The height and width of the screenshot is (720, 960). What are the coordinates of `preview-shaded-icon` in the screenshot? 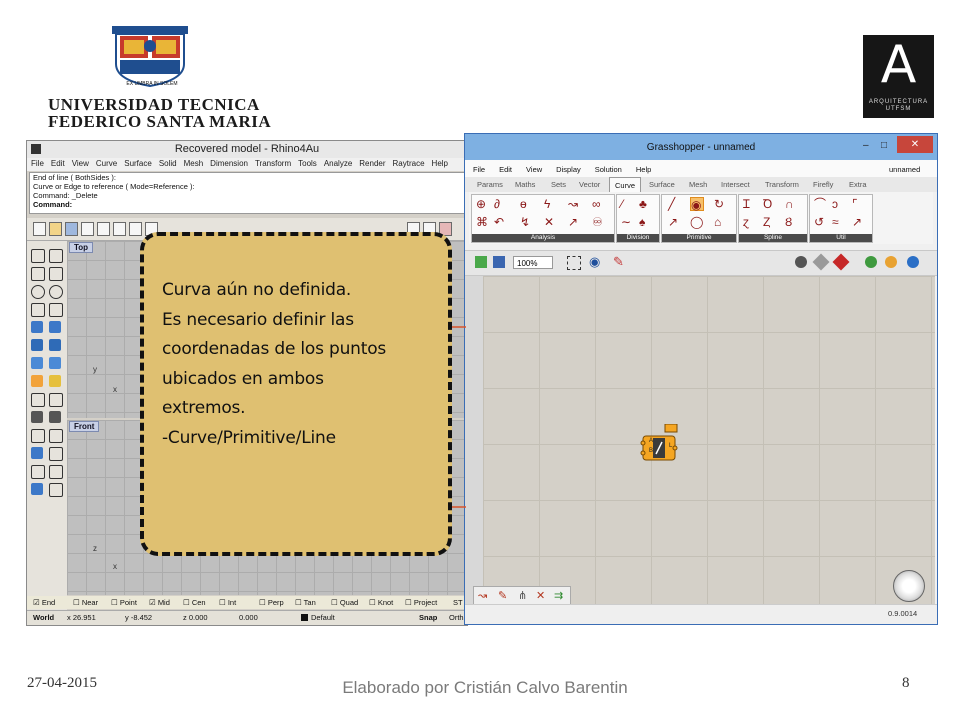 It's located at (841, 262).